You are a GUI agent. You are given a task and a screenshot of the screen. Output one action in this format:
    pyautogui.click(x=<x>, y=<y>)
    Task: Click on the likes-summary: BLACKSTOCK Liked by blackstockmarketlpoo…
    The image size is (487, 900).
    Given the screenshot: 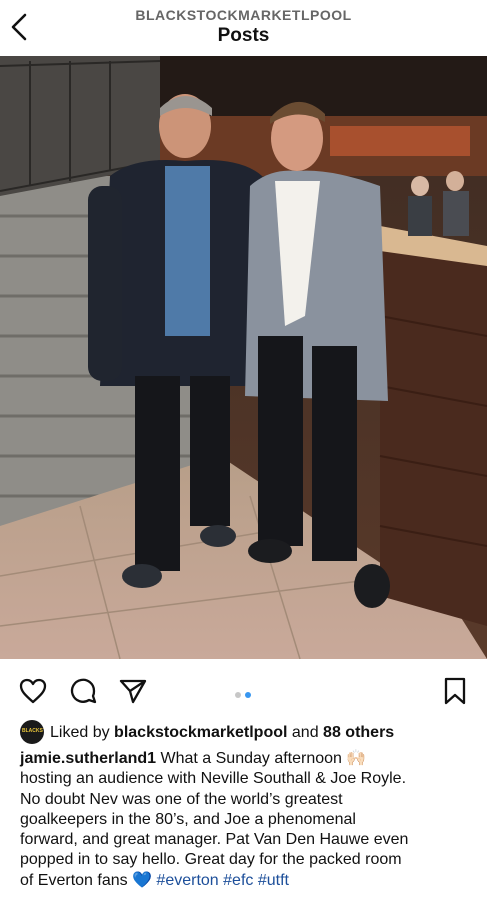 What is the action you would take?
    pyautogui.click(x=250, y=733)
    